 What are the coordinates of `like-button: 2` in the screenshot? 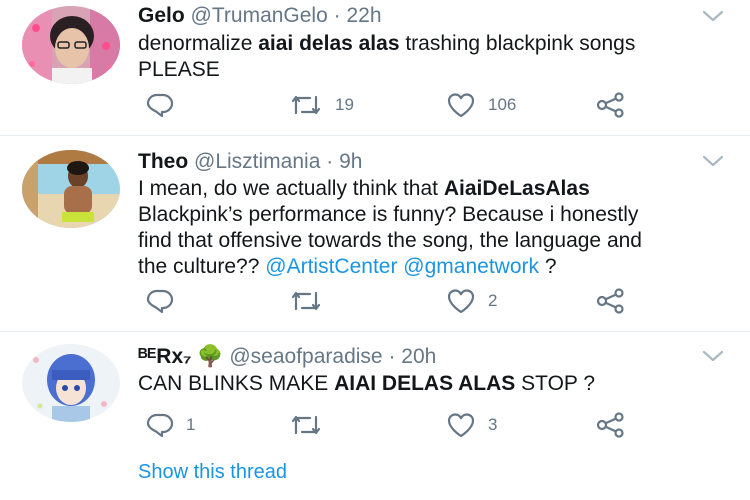 It's located at (471, 301).